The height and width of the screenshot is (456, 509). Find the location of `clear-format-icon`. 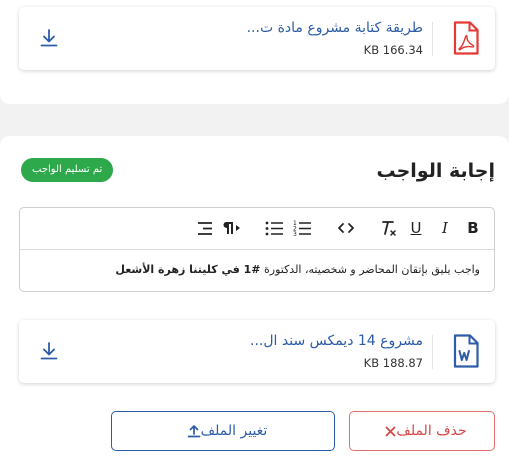

clear-format-icon is located at coordinates (389, 228).